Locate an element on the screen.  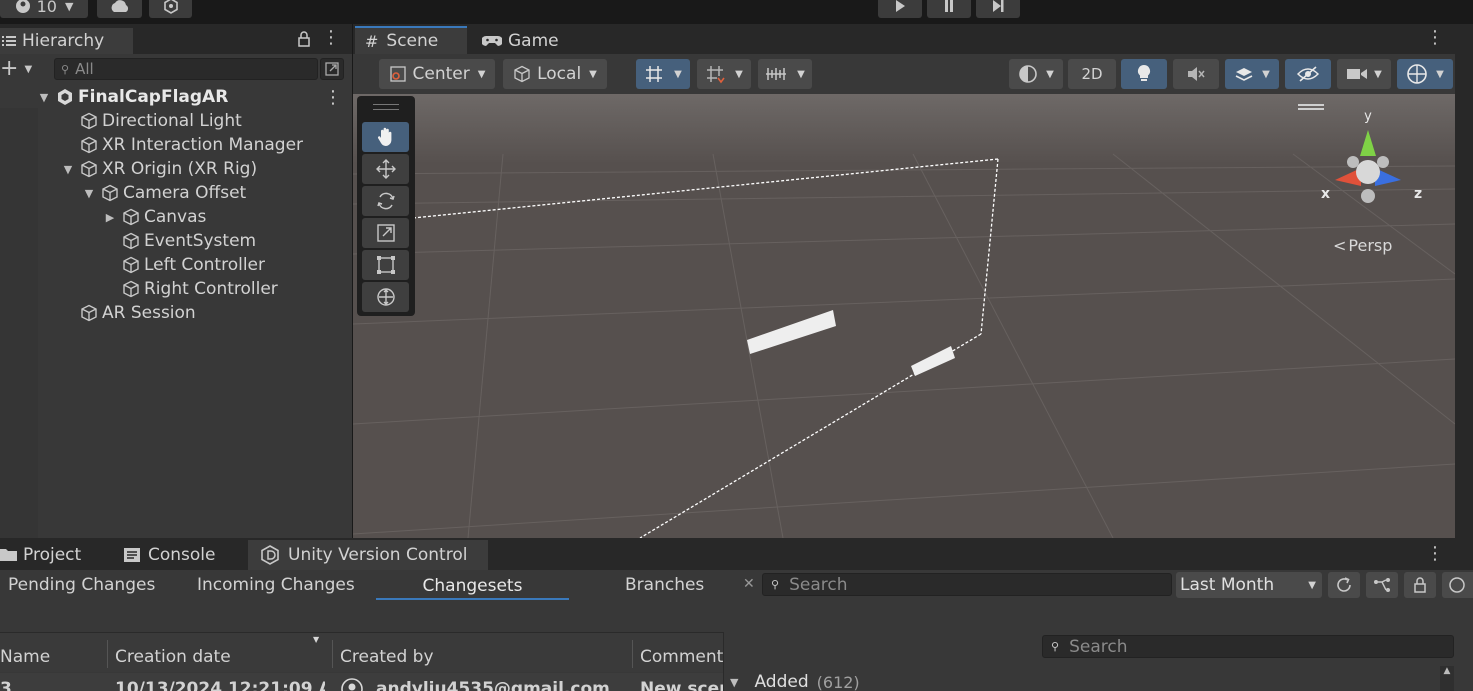
rotate-tool-button is located at coordinates (385, 201).